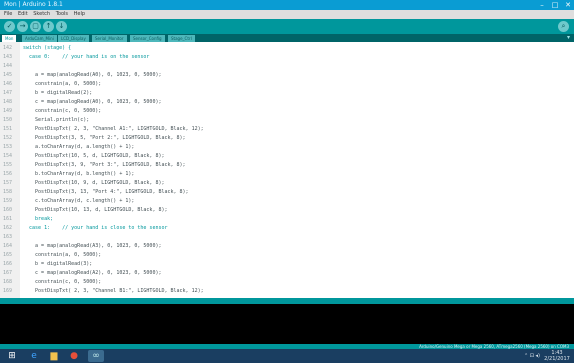  What do you see at coordinates (532, 356) in the screenshot?
I see `tray-icons: ⌃ ⊡ ◂)` at bounding box center [532, 356].